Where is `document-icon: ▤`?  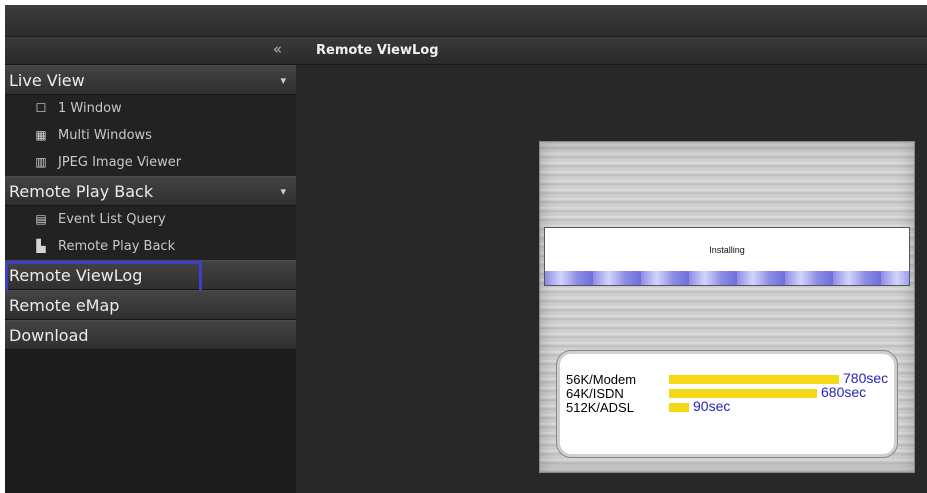 document-icon: ▤ is located at coordinates (41, 219).